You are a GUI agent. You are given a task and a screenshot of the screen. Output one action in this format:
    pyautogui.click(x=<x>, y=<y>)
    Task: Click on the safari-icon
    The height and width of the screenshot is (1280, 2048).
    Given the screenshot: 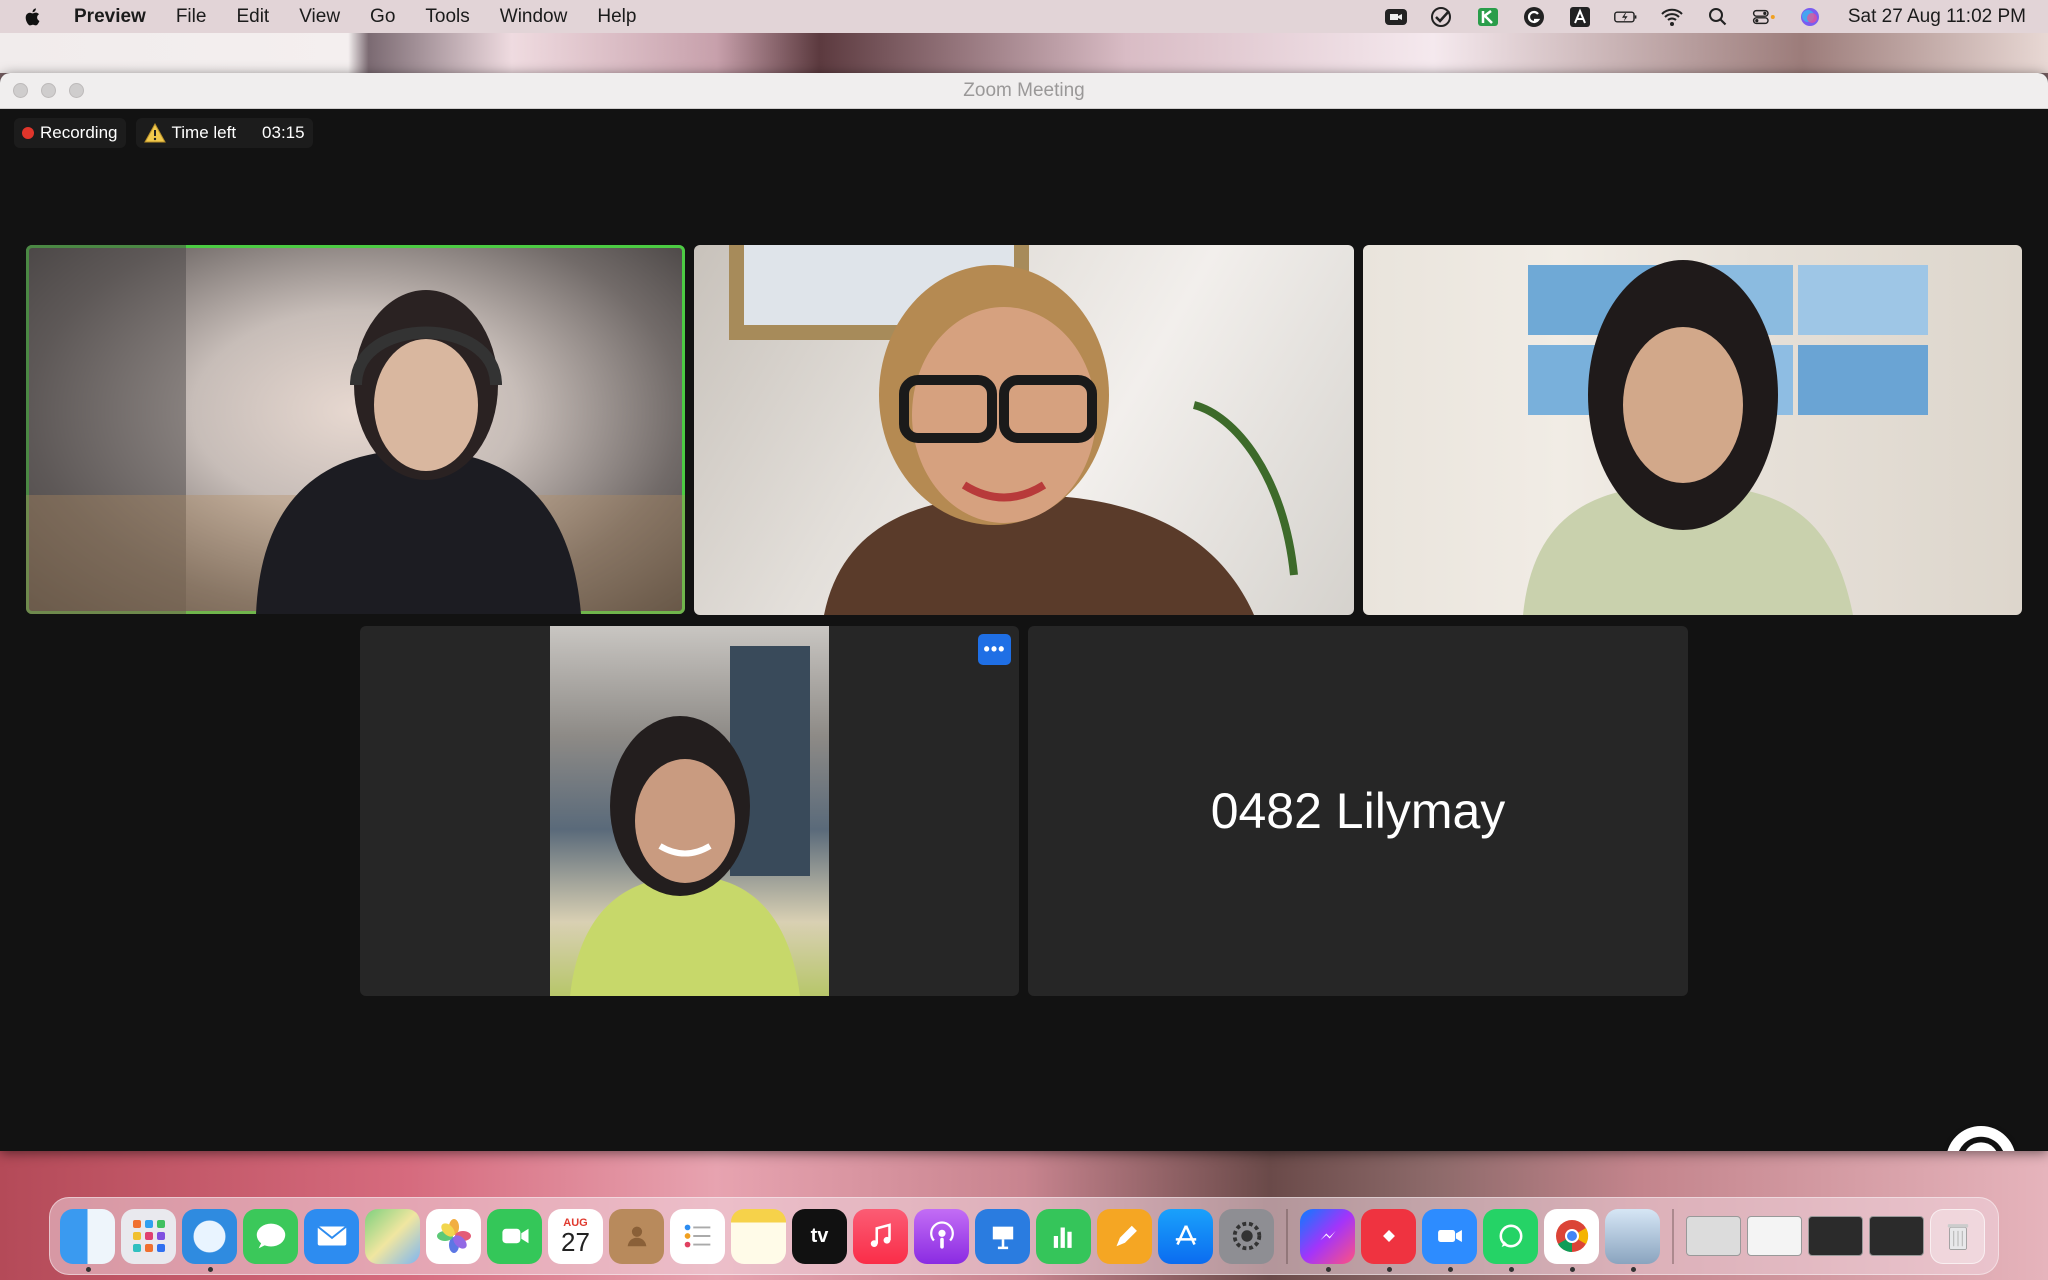 What is the action you would take?
    pyautogui.click(x=209, y=1240)
    